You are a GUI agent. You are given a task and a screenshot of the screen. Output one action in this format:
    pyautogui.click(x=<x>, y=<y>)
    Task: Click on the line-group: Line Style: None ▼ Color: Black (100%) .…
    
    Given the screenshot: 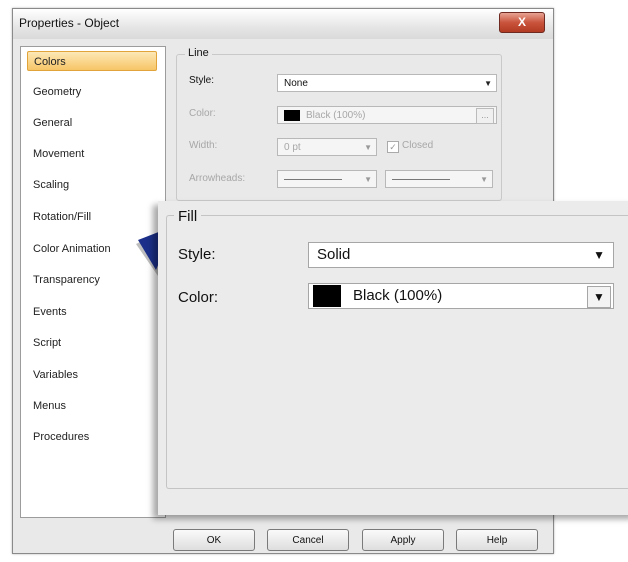 What is the action you would take?
    pyautogui.click(x=339, y=124)
    